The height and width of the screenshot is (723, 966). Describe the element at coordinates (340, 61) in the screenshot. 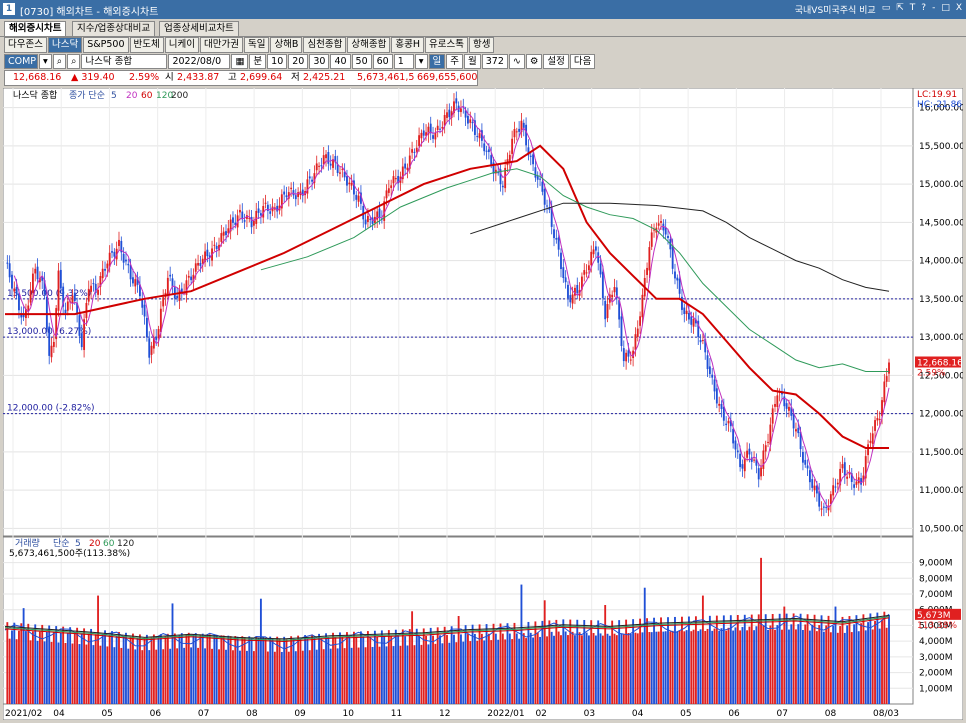

I see `period-40: 40` at that location.